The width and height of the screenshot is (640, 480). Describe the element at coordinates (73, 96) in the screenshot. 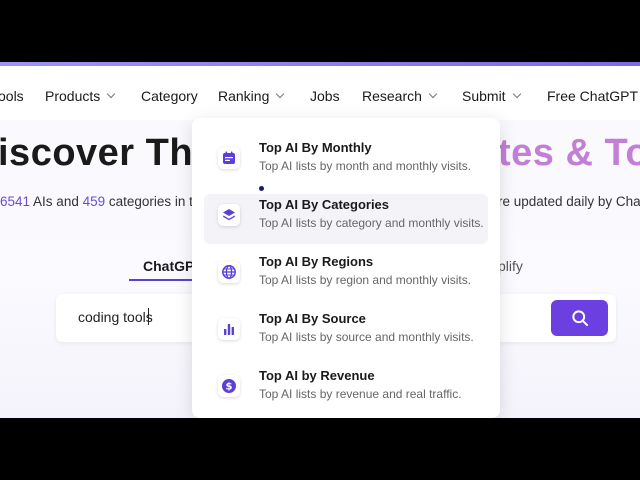

I see `nav-item-label: Products` at that location.